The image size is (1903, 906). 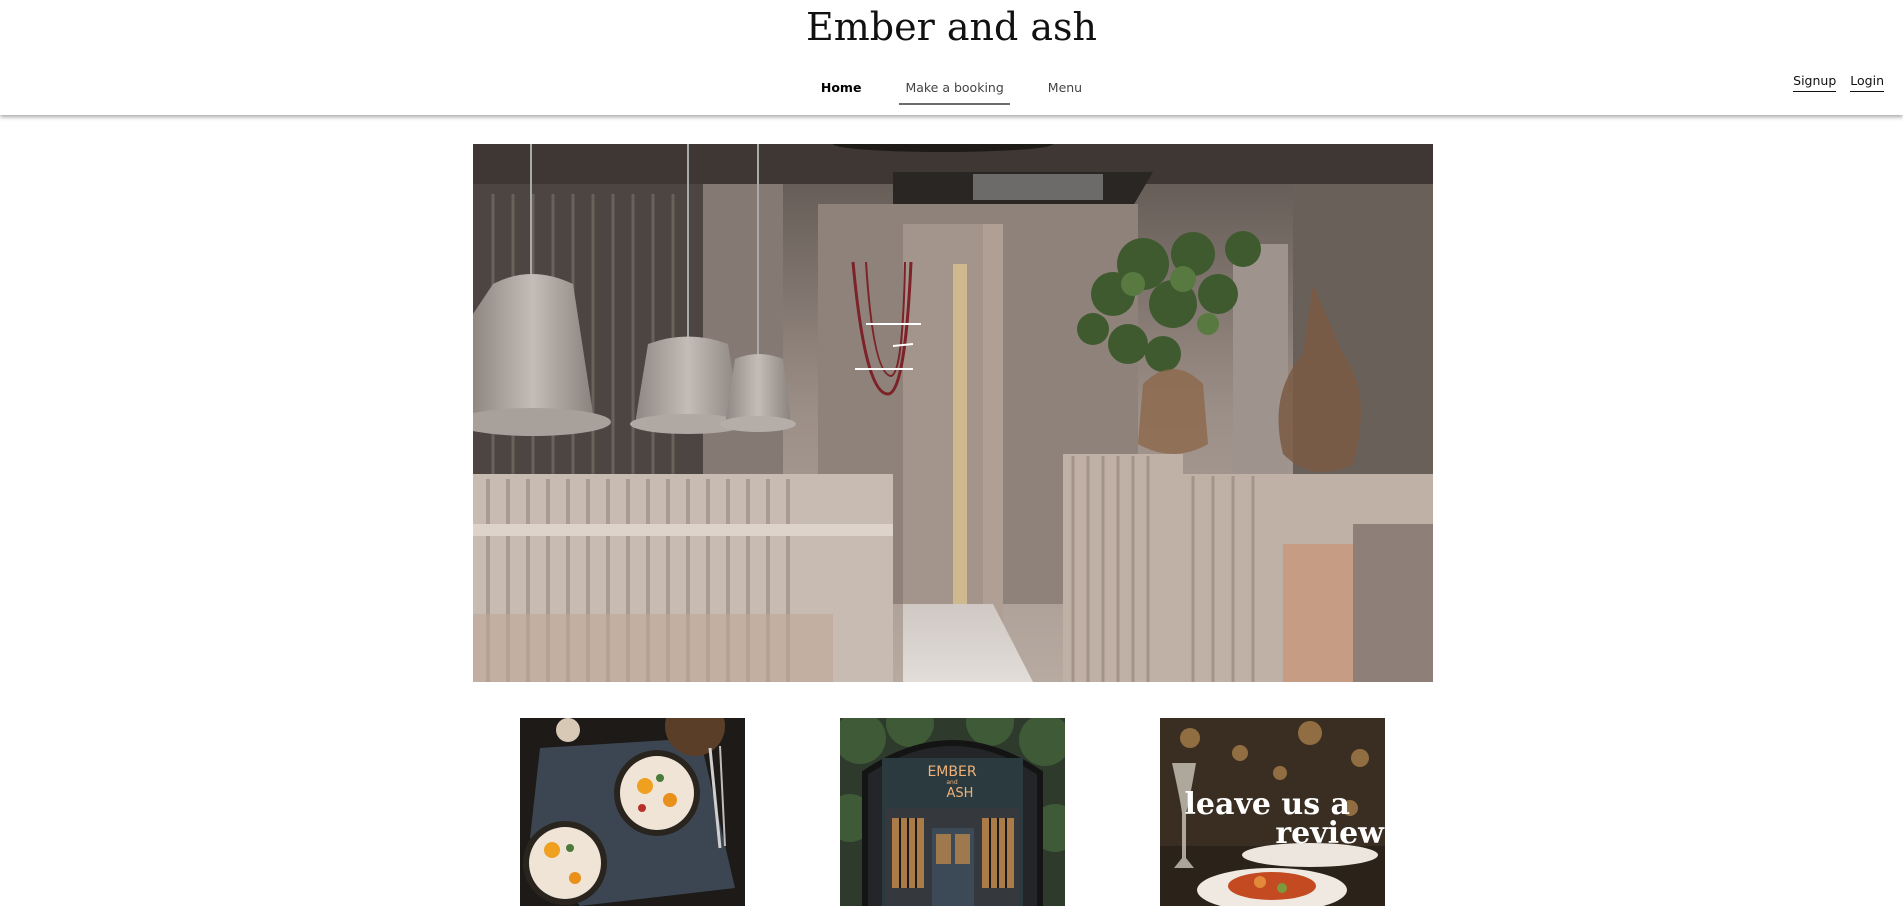 What do you see at coordinates (1838, 82) in the screenshot?
I see `auth-links: Signup Login` at bounding box center [1838, 82].